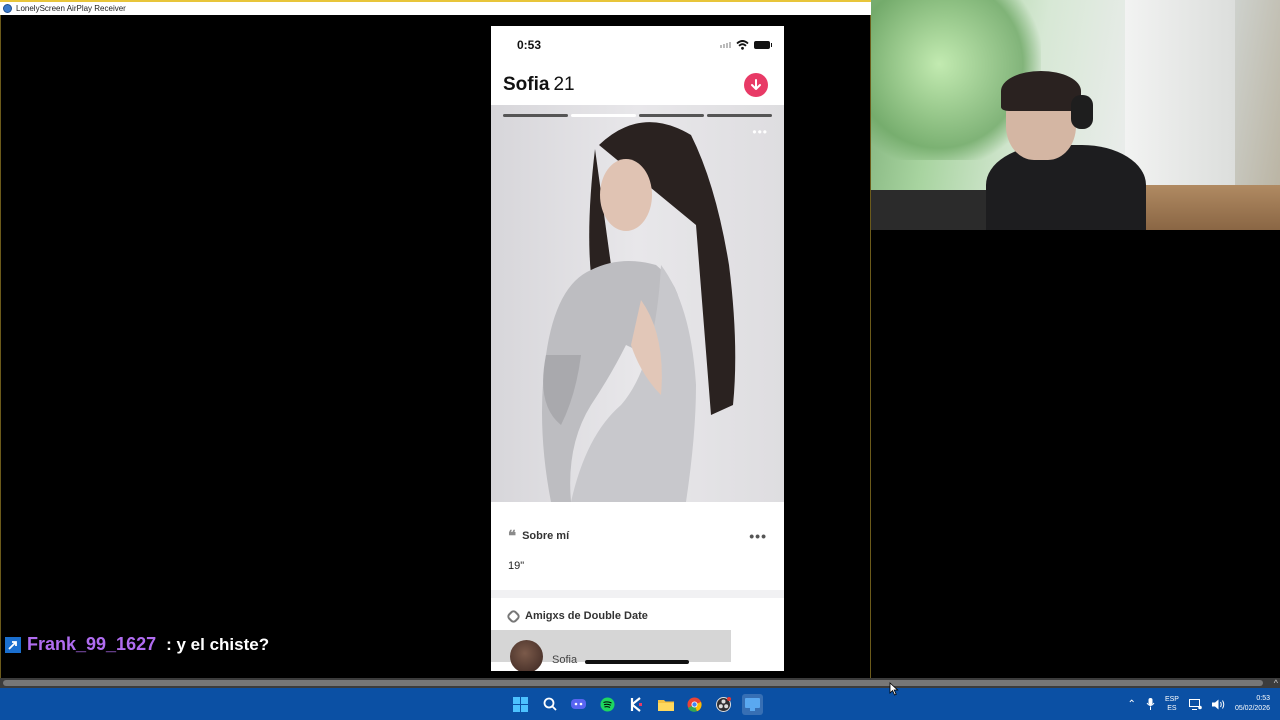 This screenshot has width=1280, height=720. I want to click on friend-name: Sofia, so click(565, 659).